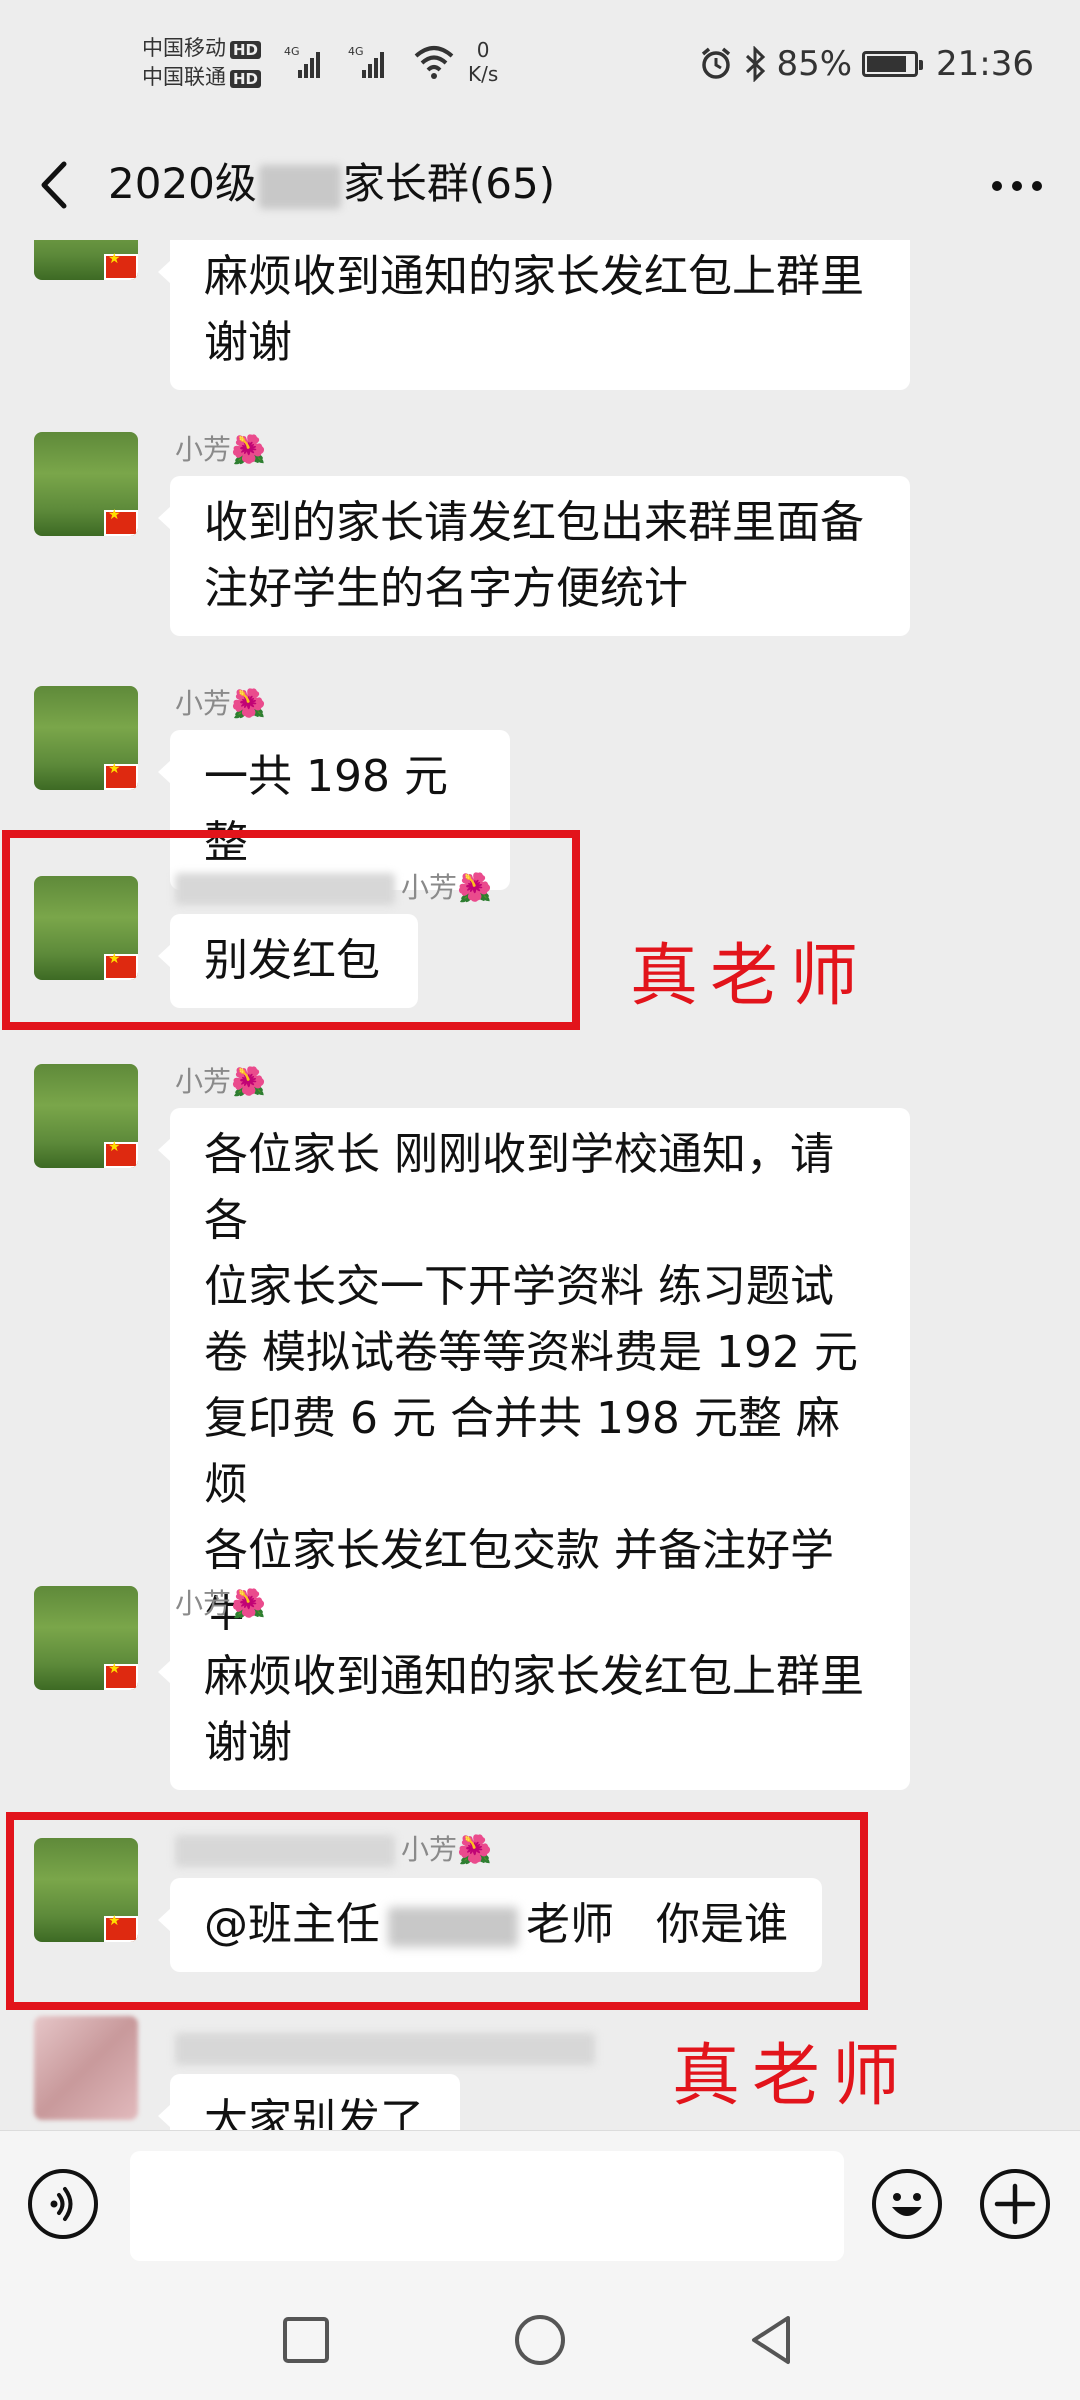 This screenshot has height=2400, width=1080. I want to click on clock: 21:36, so click(985, 64).